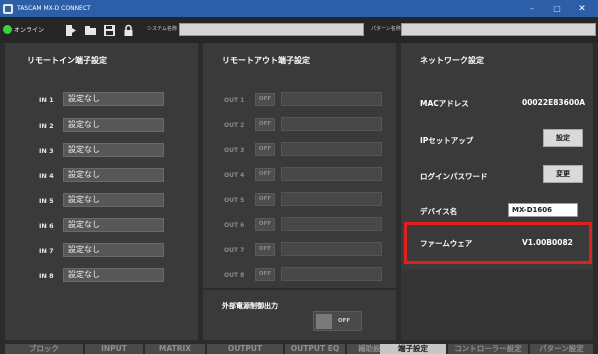 The height and width of the screenshot is (354, 598). What do you see at coordinates (299, 315) in the screenshot?
I see `external-power-section` at bounding box center [299, 315].